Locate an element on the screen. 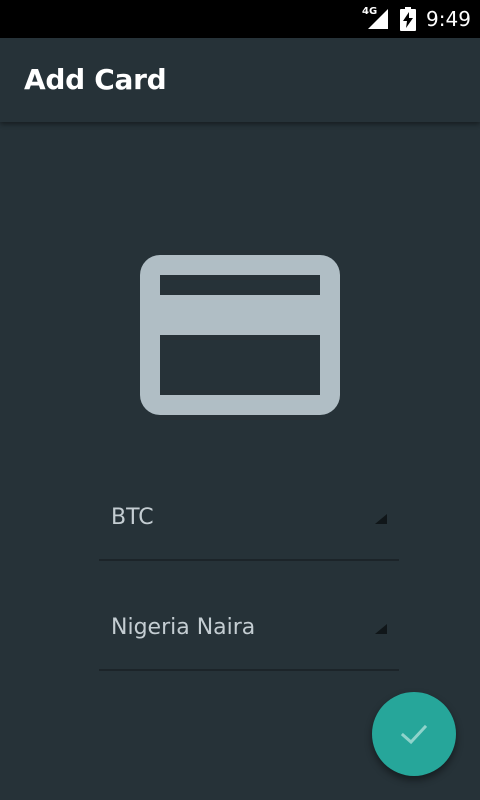  app-bar: Add Card is located at coordinates (240, 80).